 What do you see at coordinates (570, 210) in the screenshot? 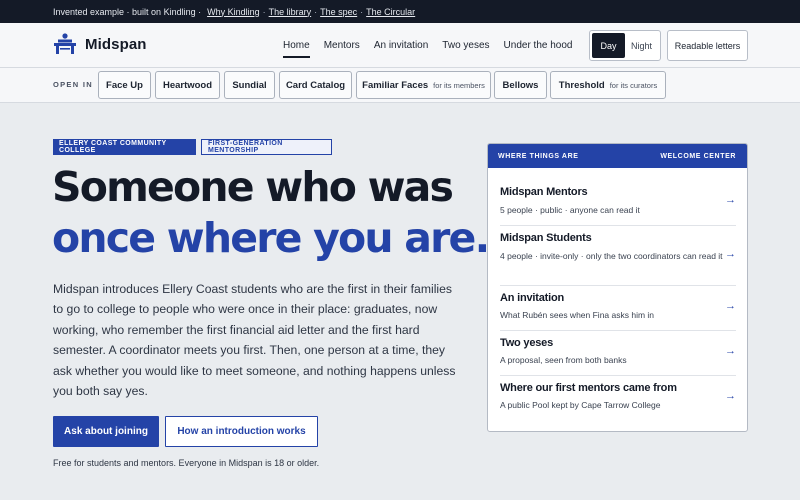
I see `row-desc: 5 people · public · anyone can read it` at bounding box center [570, 210].